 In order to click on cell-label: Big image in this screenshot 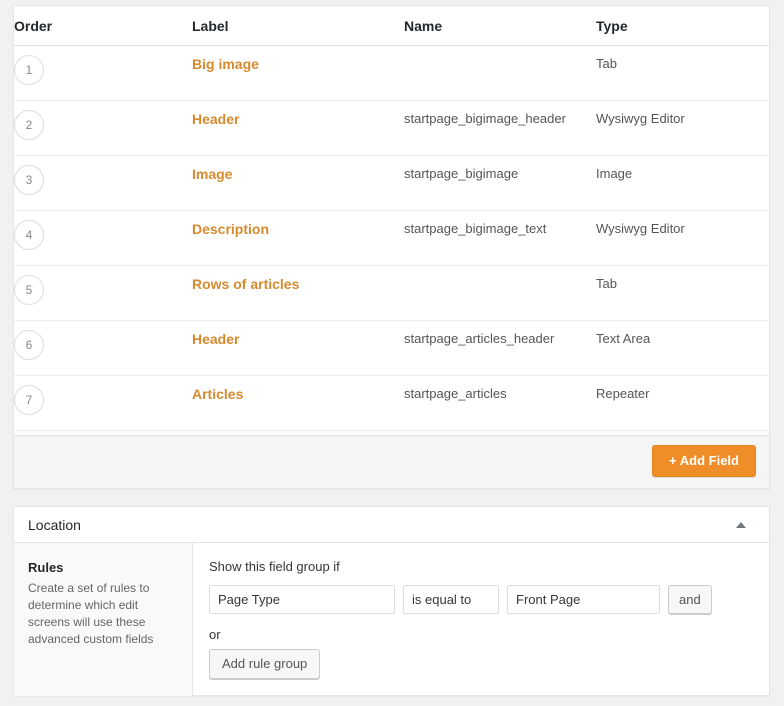, I will do `click(298, 73)`.